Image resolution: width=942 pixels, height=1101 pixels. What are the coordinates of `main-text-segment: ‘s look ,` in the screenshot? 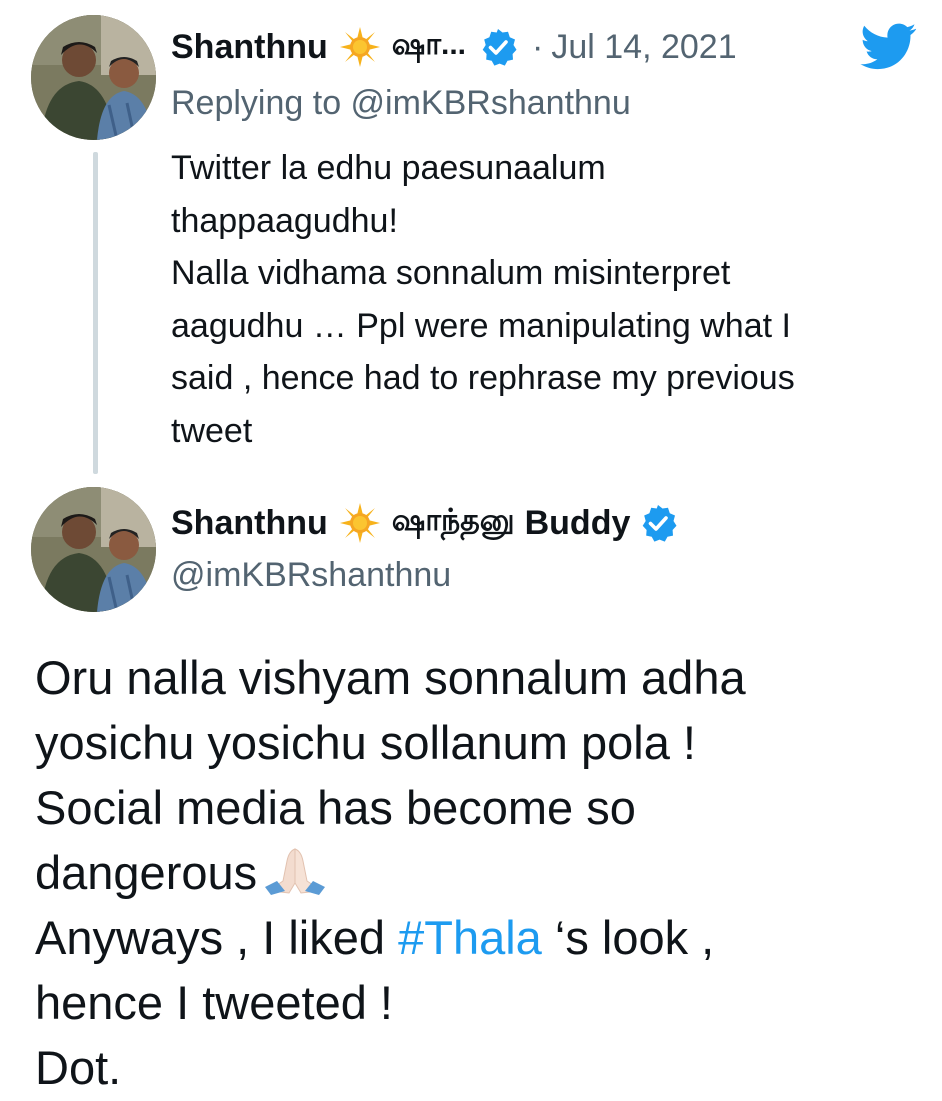 It's located at (628, 937).